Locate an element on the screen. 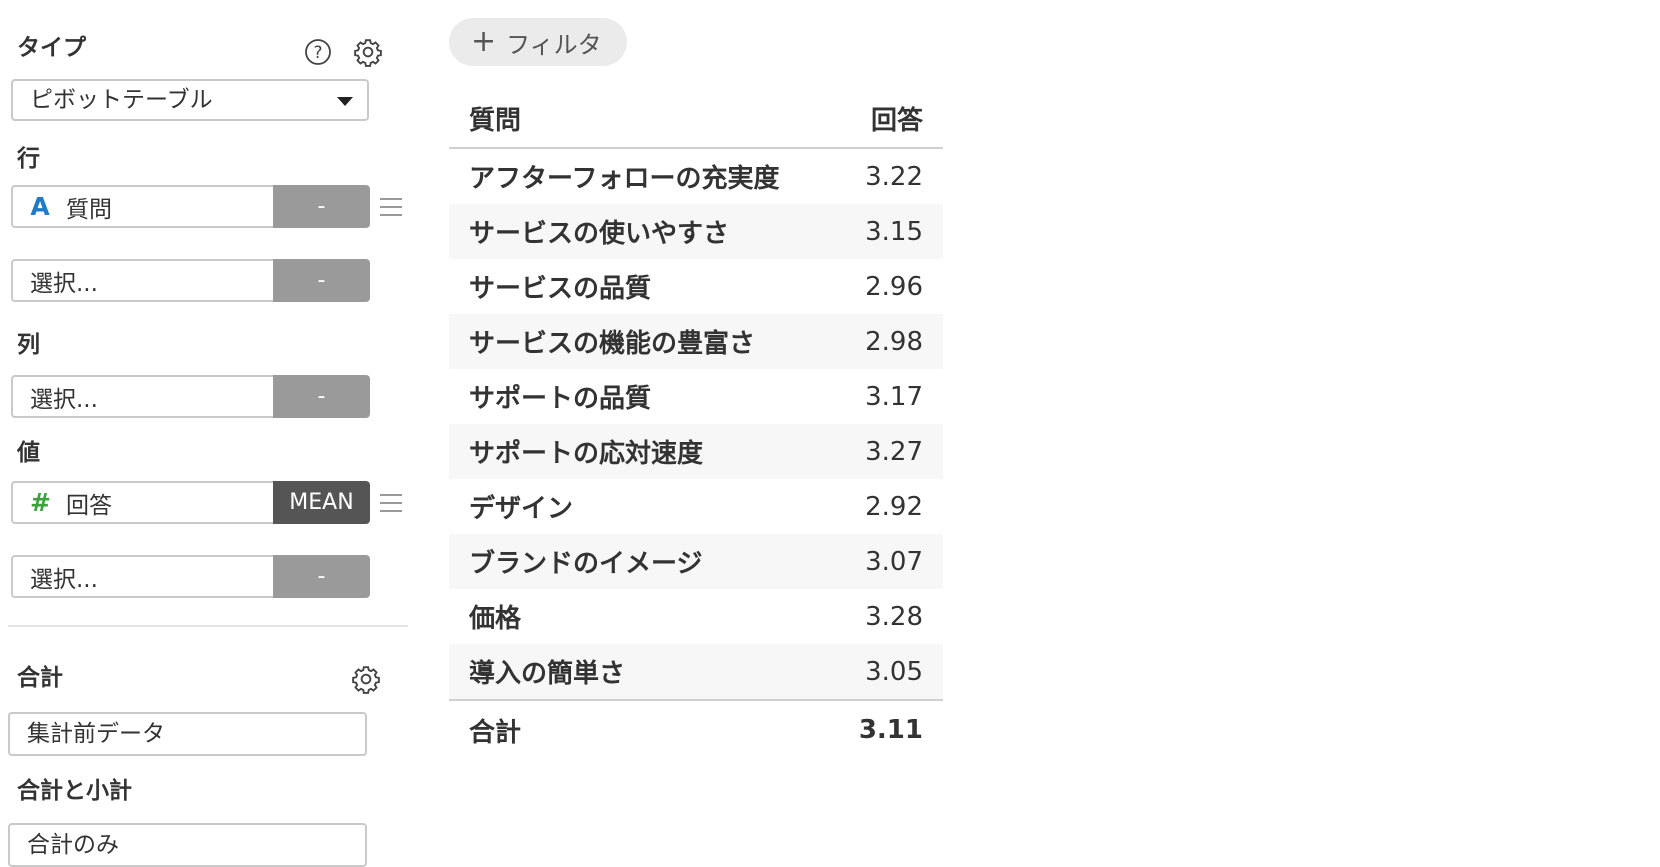 The image size is (1660, 867). cell-value: 3.07 is located at coordinates (894, 561).